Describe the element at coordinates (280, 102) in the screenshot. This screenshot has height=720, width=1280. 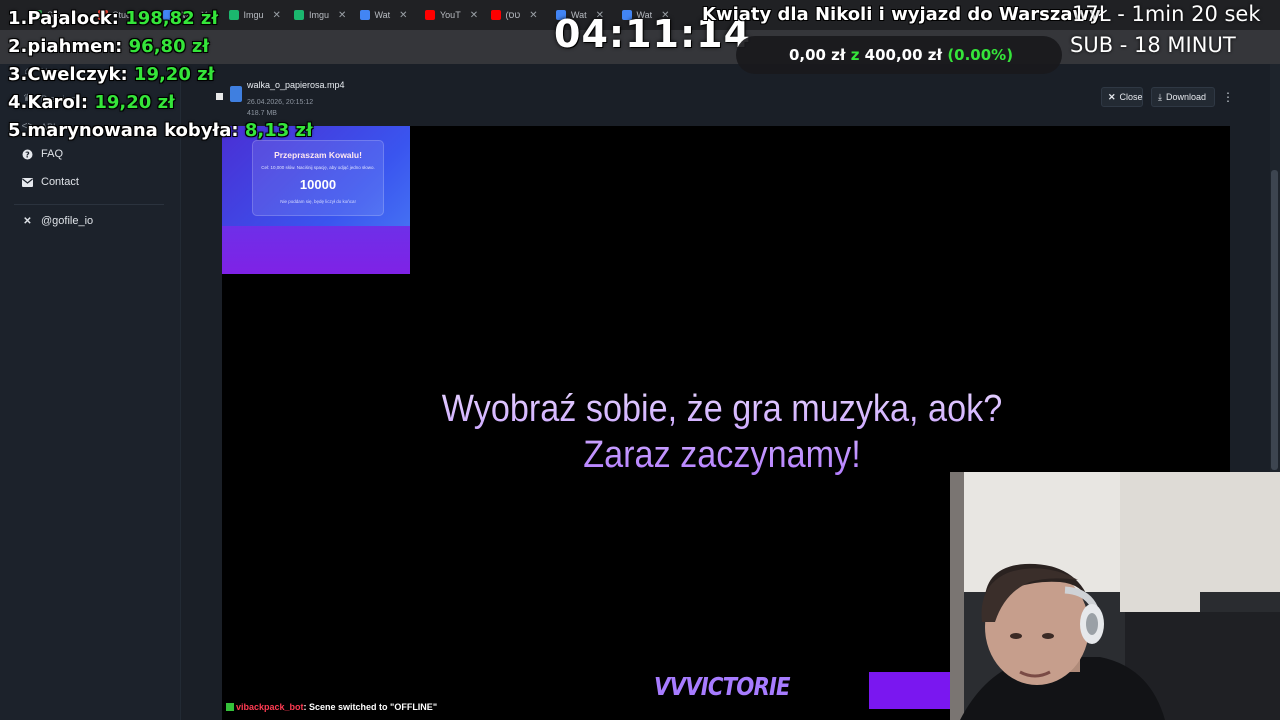
I see `file-date: 26.04.2026, 20:15:12` at that location.